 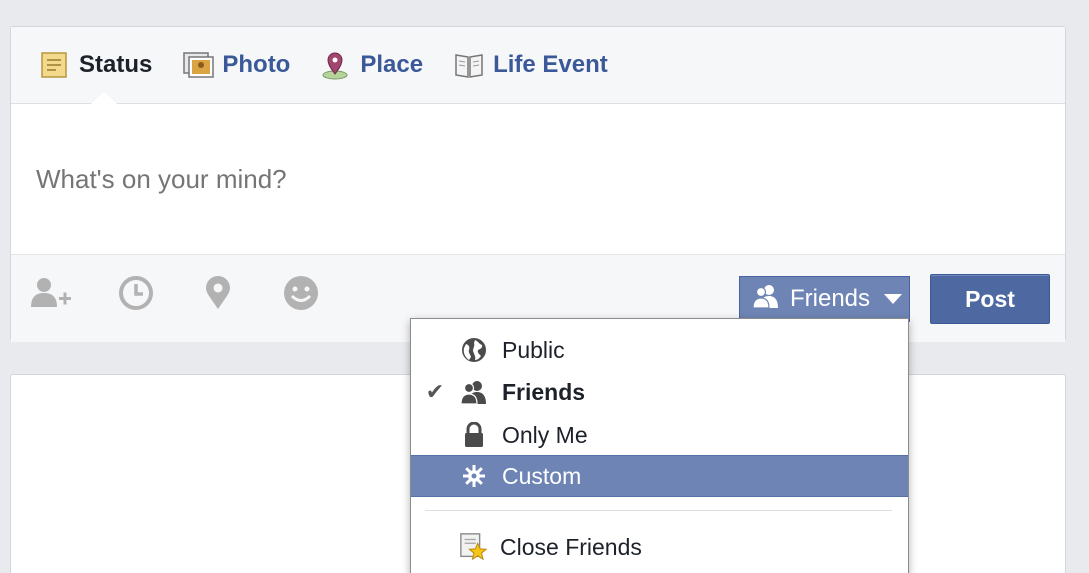 I want to click on checkmark-icon: ✔, so click(x=435, y=391).